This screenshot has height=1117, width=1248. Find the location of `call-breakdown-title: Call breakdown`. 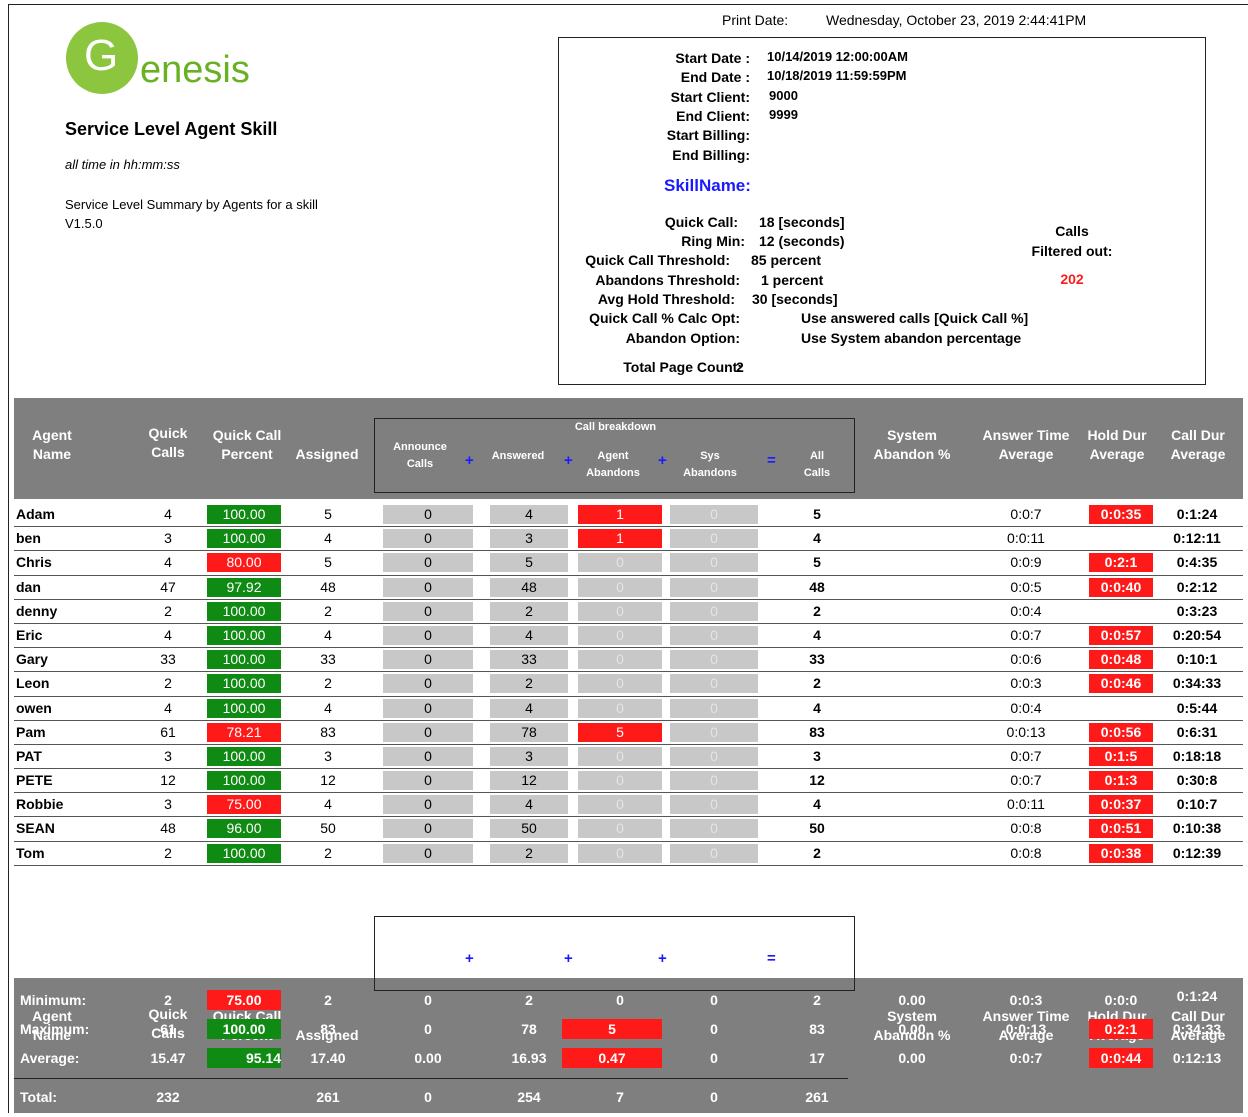

call-breakdown-title: Call breakdown is located at coordinates (615, 925).